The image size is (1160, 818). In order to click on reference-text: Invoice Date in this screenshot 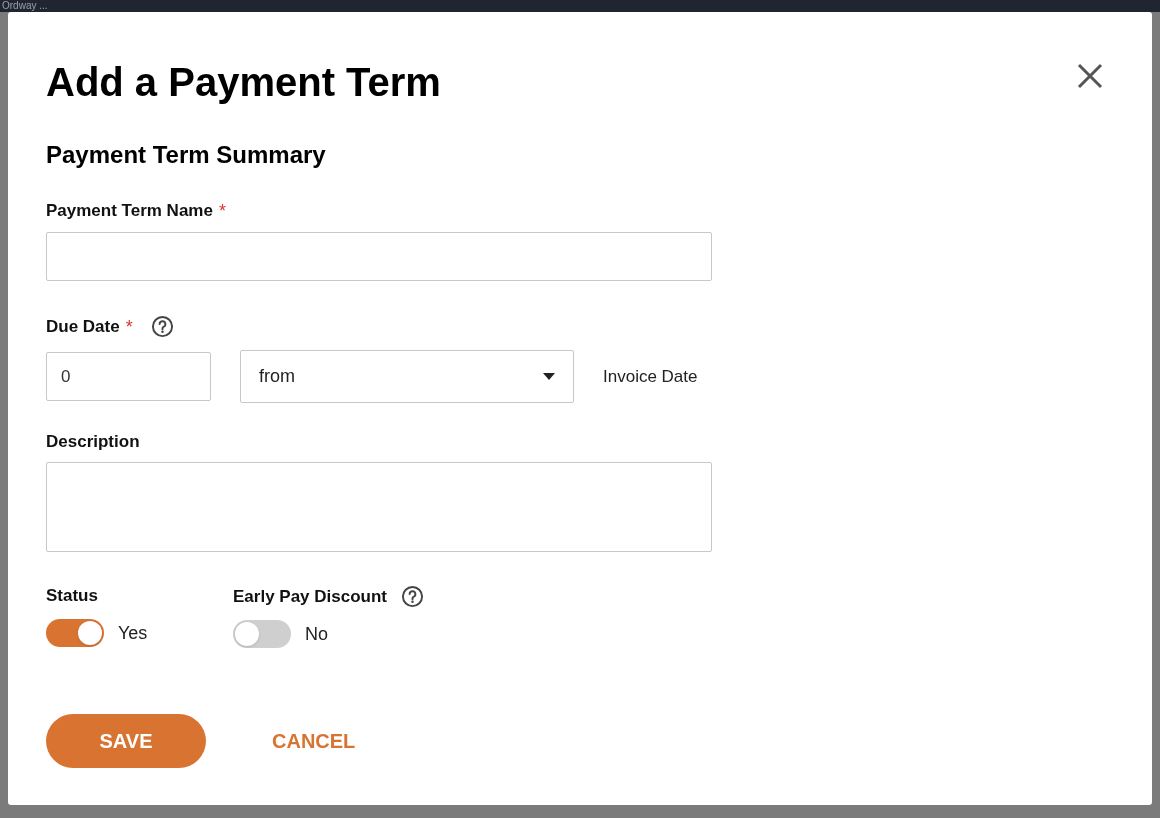, I will do `click(650, 376)`.